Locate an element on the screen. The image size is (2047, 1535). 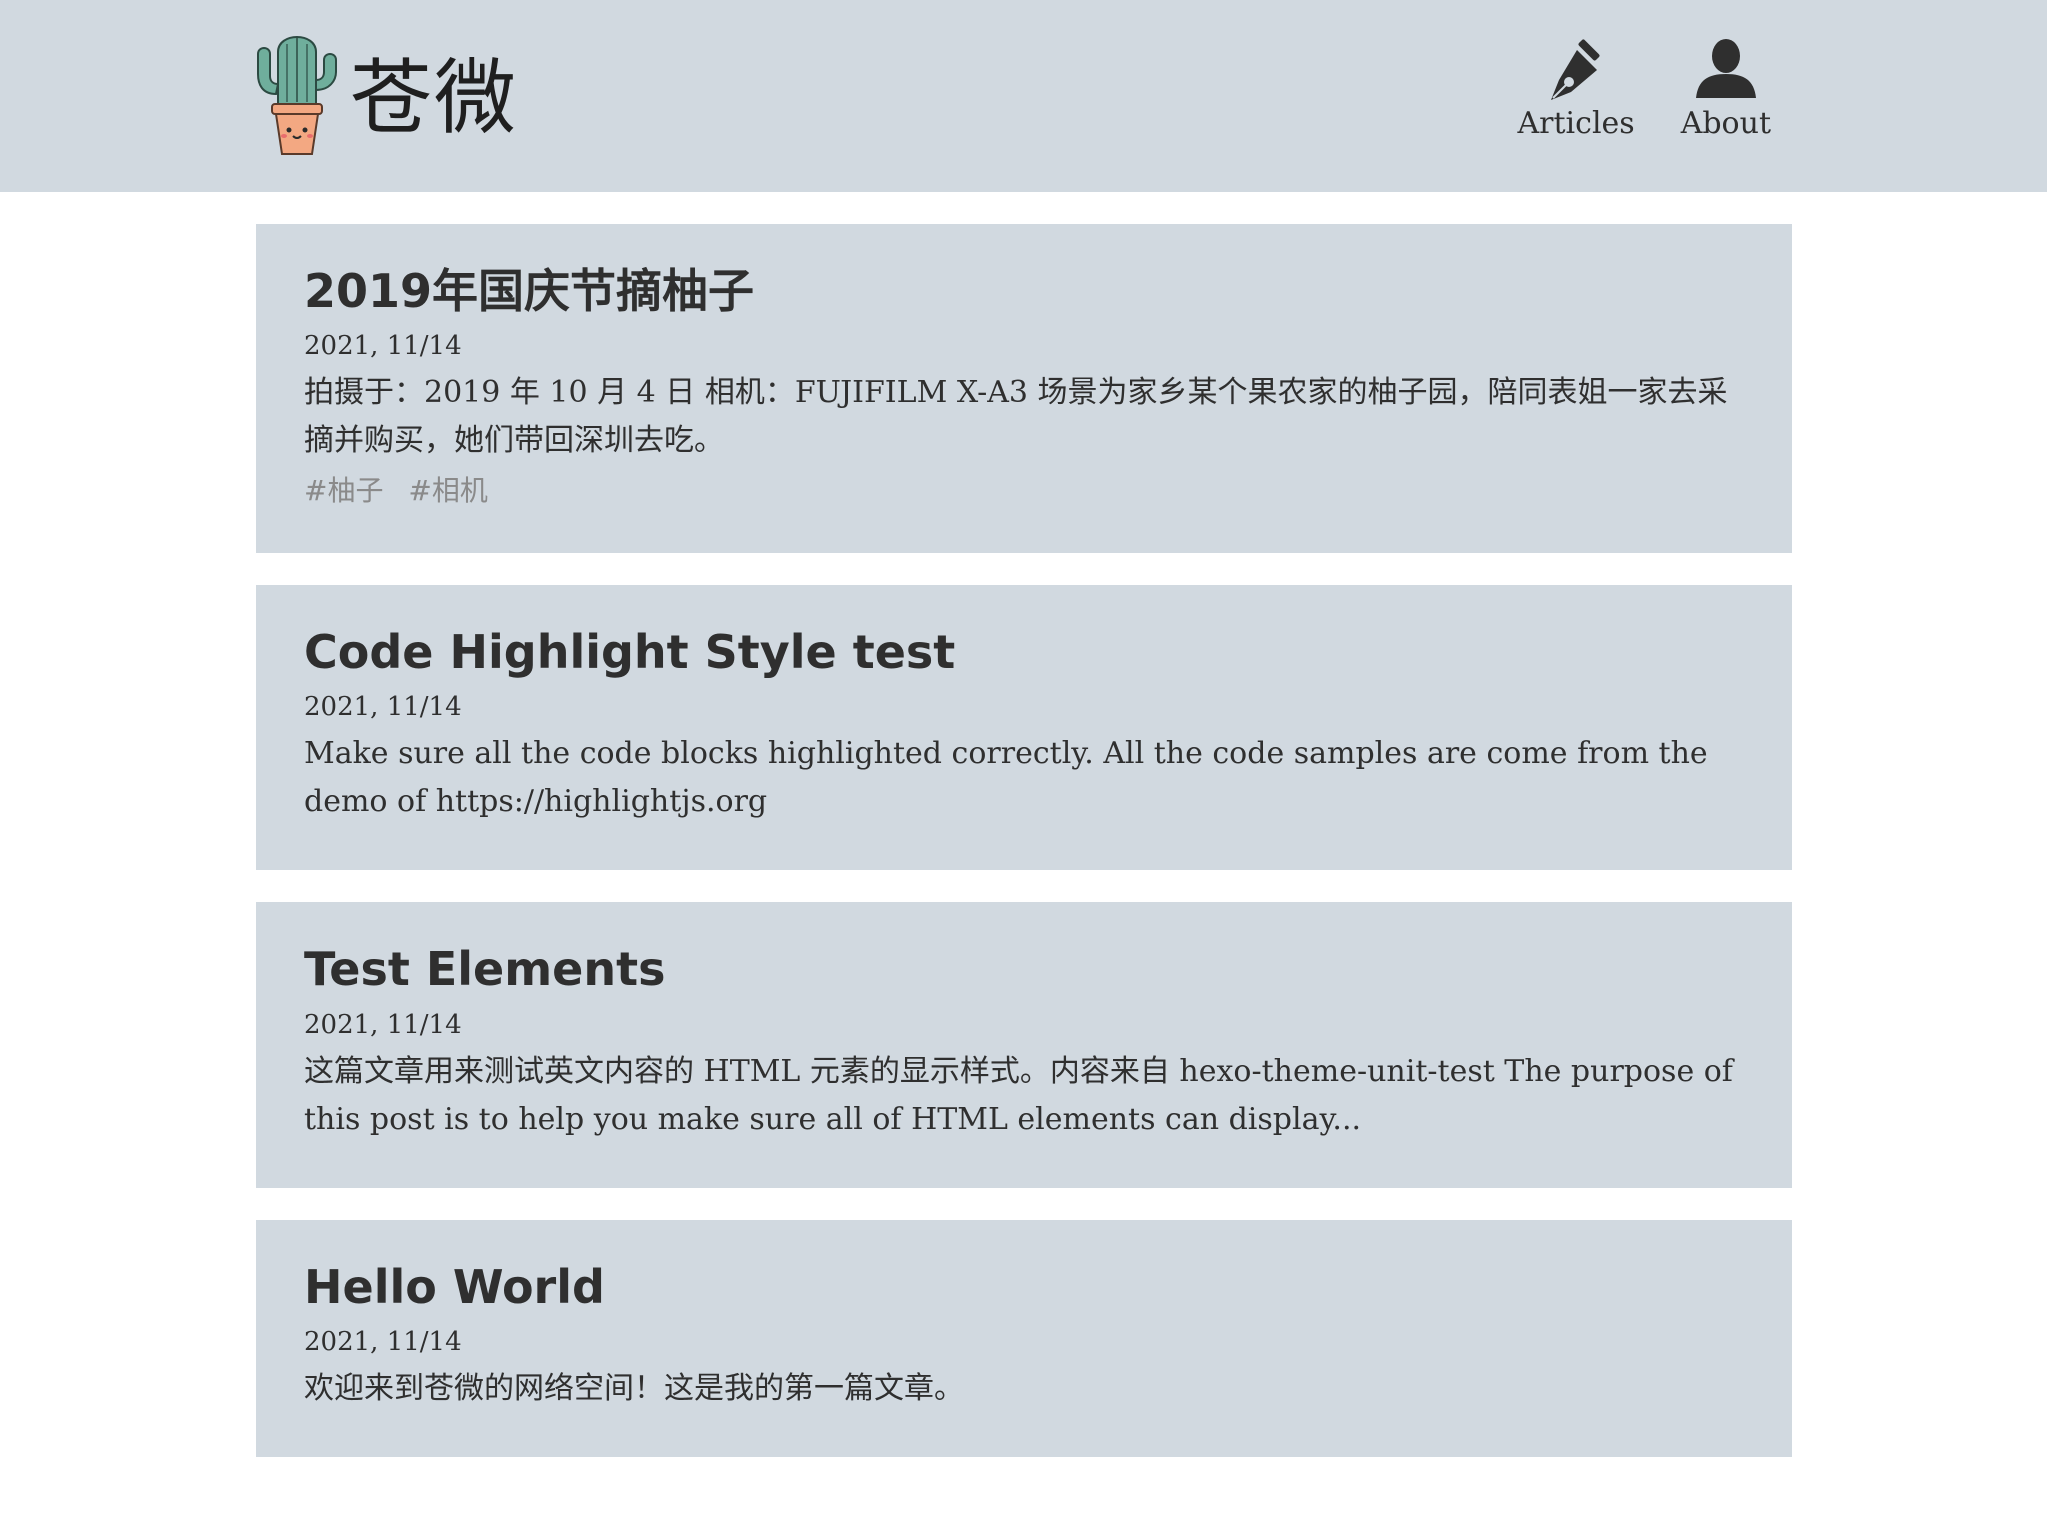
post-tags: #柚子 #相机 is located at coordinates (1024, 489).